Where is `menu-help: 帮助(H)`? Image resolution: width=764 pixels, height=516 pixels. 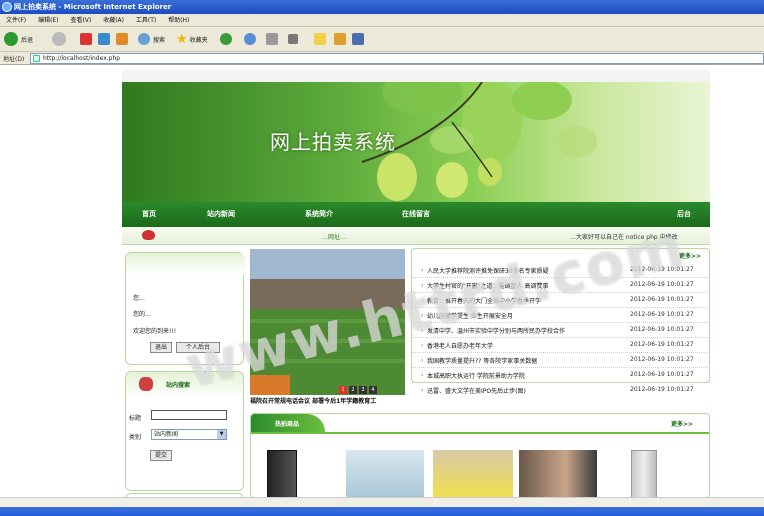 menu-help: 帮助(H) is located at coordinates (178, 20).